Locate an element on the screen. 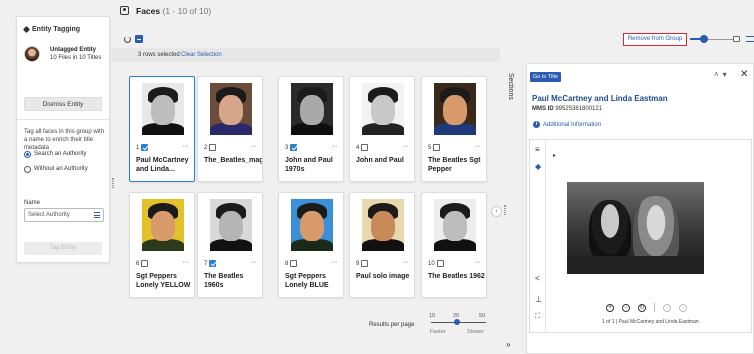 The width and height of the screenshot is (754, 354). face-card: 5 ··· The Beatles Sgt Pepper is located at coordinates (454, 129).